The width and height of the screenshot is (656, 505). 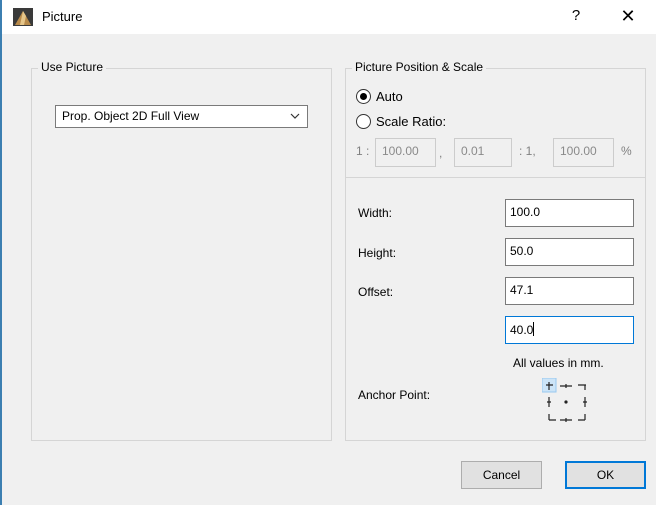 I want to click on ratio-input: 100.00, so click(x=405, y=152).